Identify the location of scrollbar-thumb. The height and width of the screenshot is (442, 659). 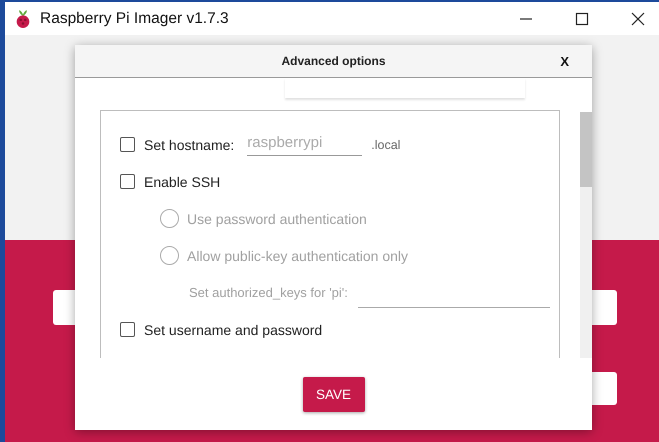
(586, 149).